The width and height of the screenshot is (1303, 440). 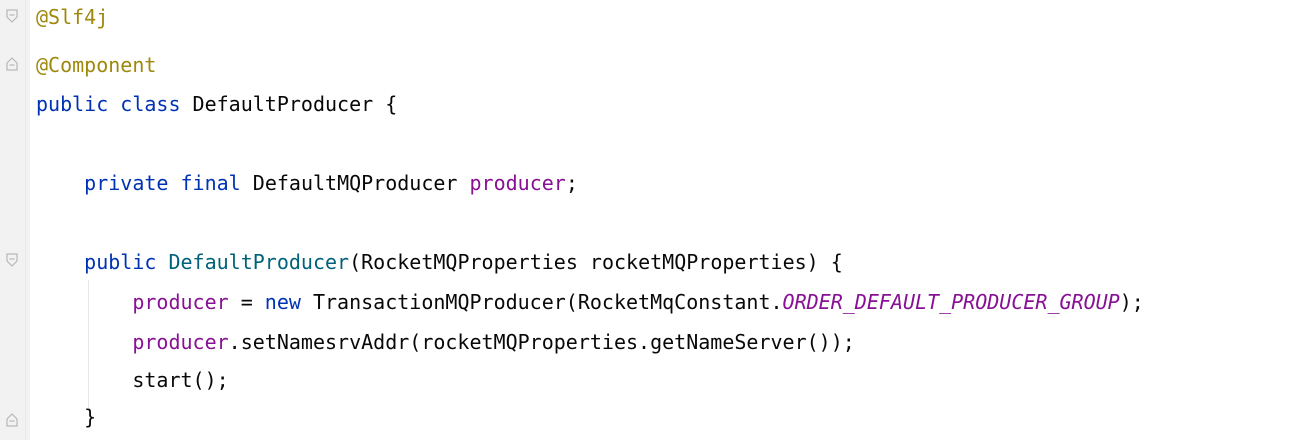 What do you see at coordinates (25, 220) in the screenshot?
I see `gutter-divider` at bounding box center [25, 220].